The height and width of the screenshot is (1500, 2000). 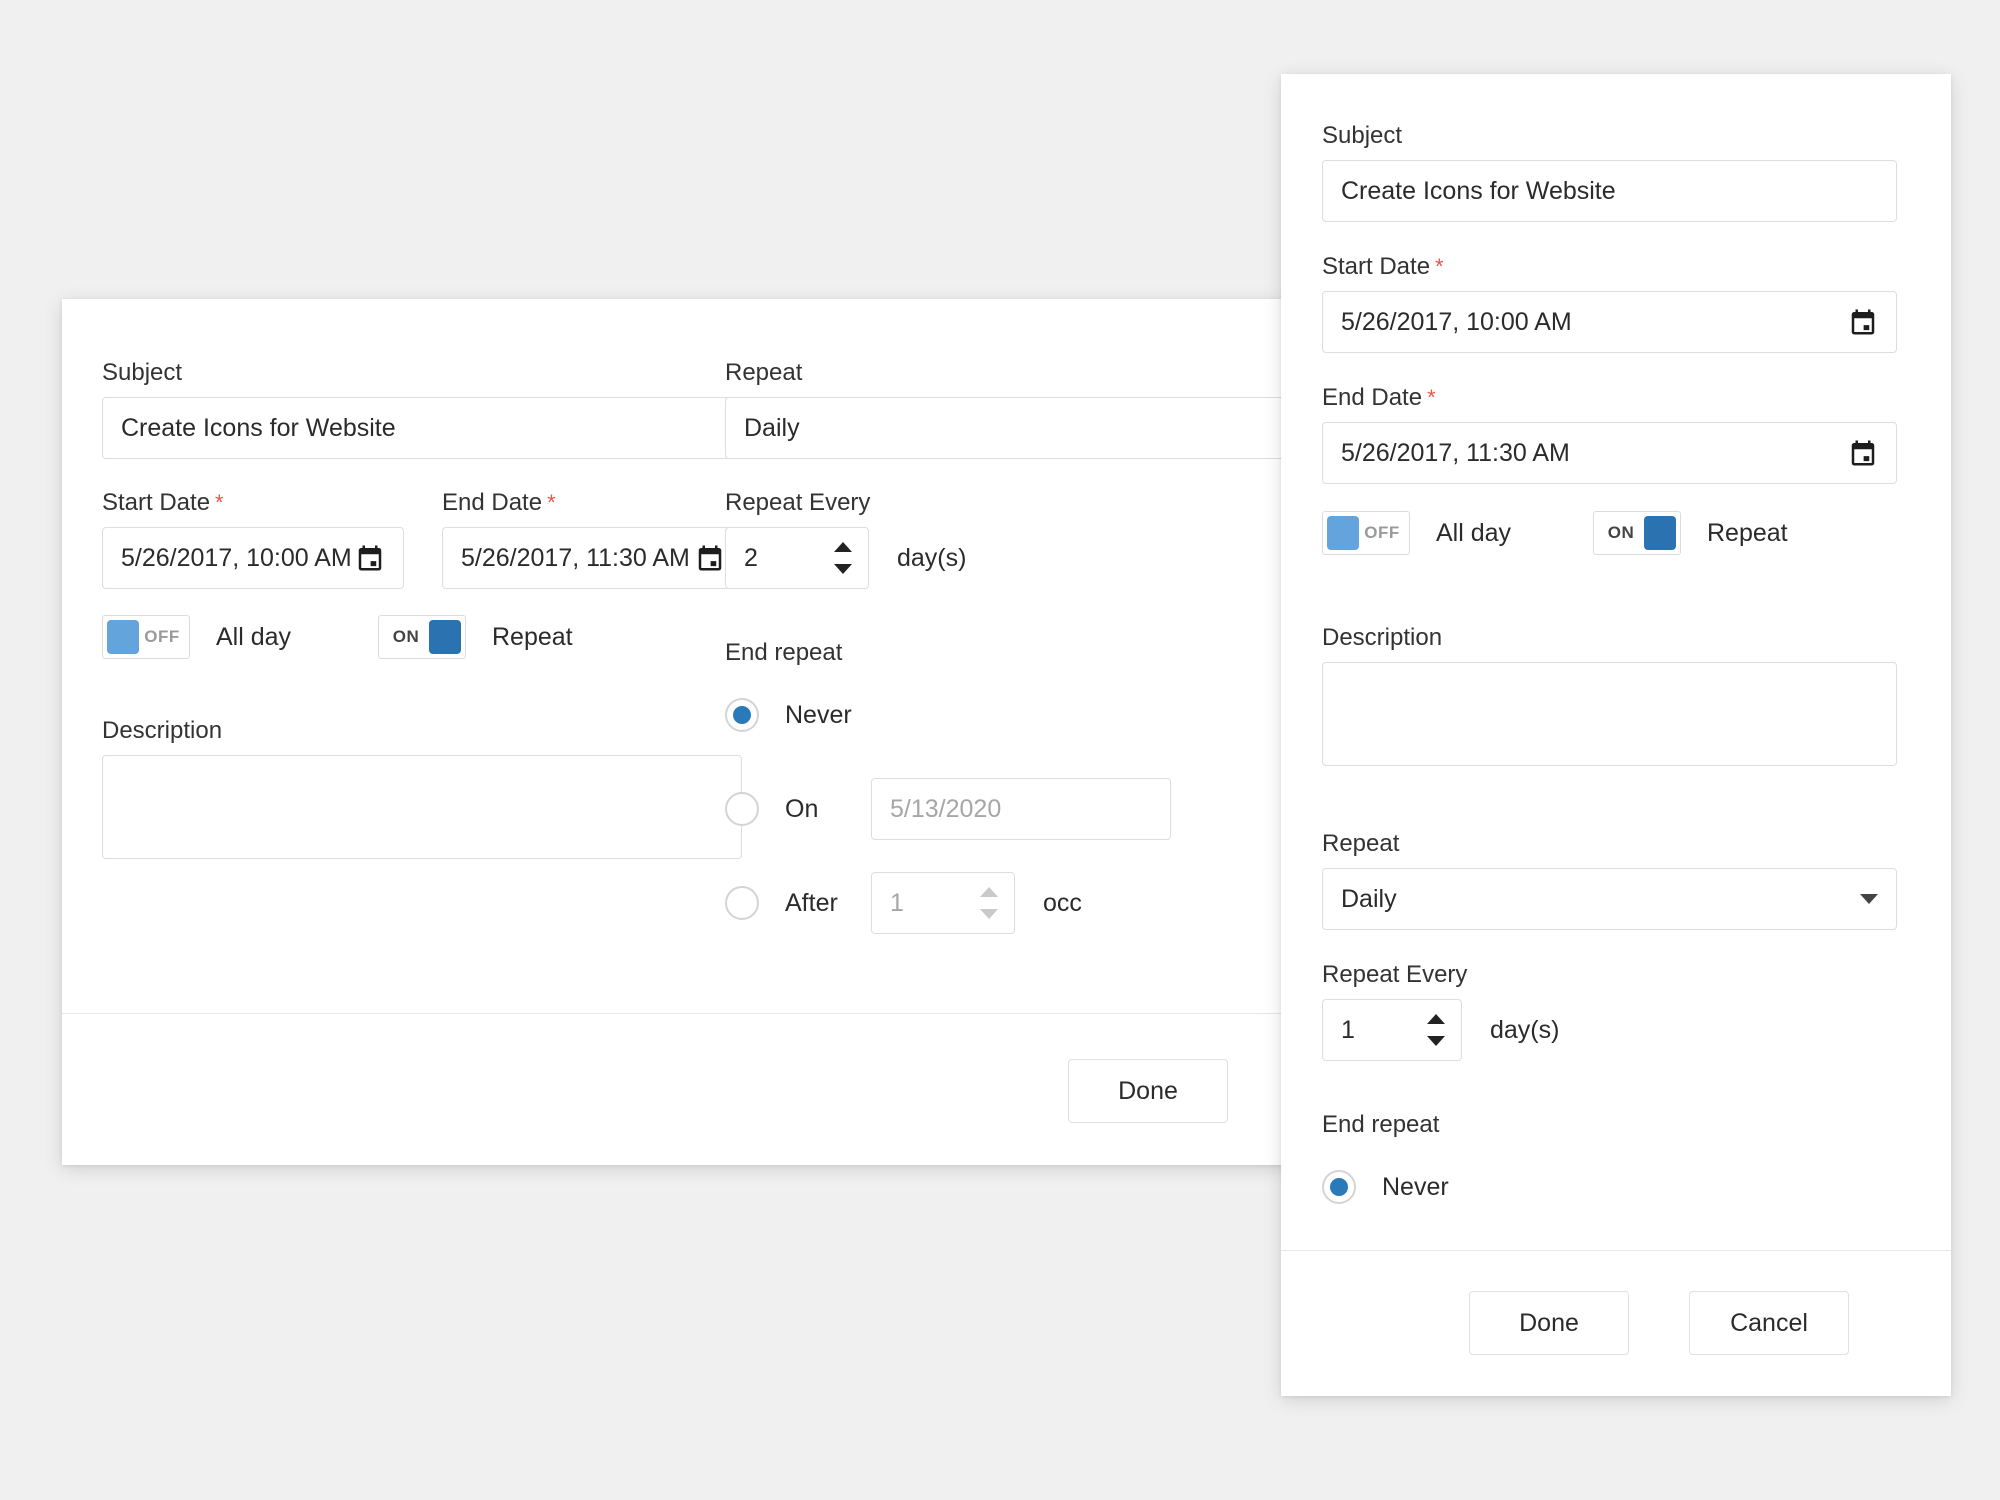 I want to click on front-end-date-value: 5/26/2017, 11:30 AM, so click(x=1455, y=452).